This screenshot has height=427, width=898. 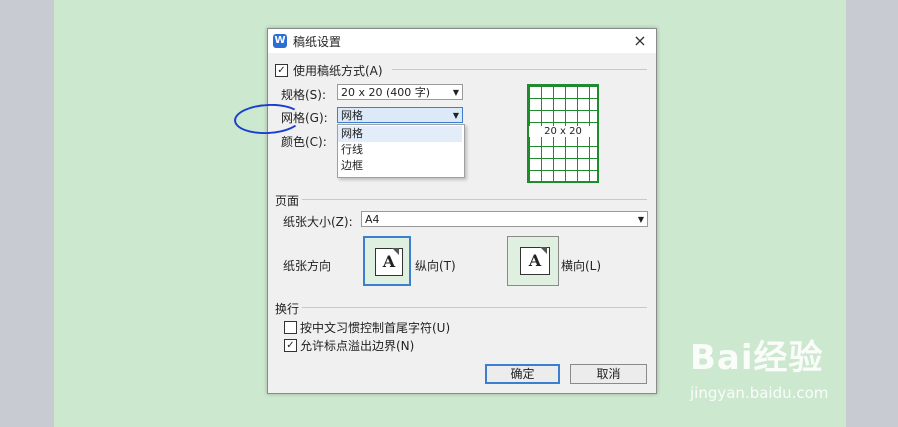 I want to click on spec-select-value: 20 x 20 (400 字), so click(x=386, y=92).